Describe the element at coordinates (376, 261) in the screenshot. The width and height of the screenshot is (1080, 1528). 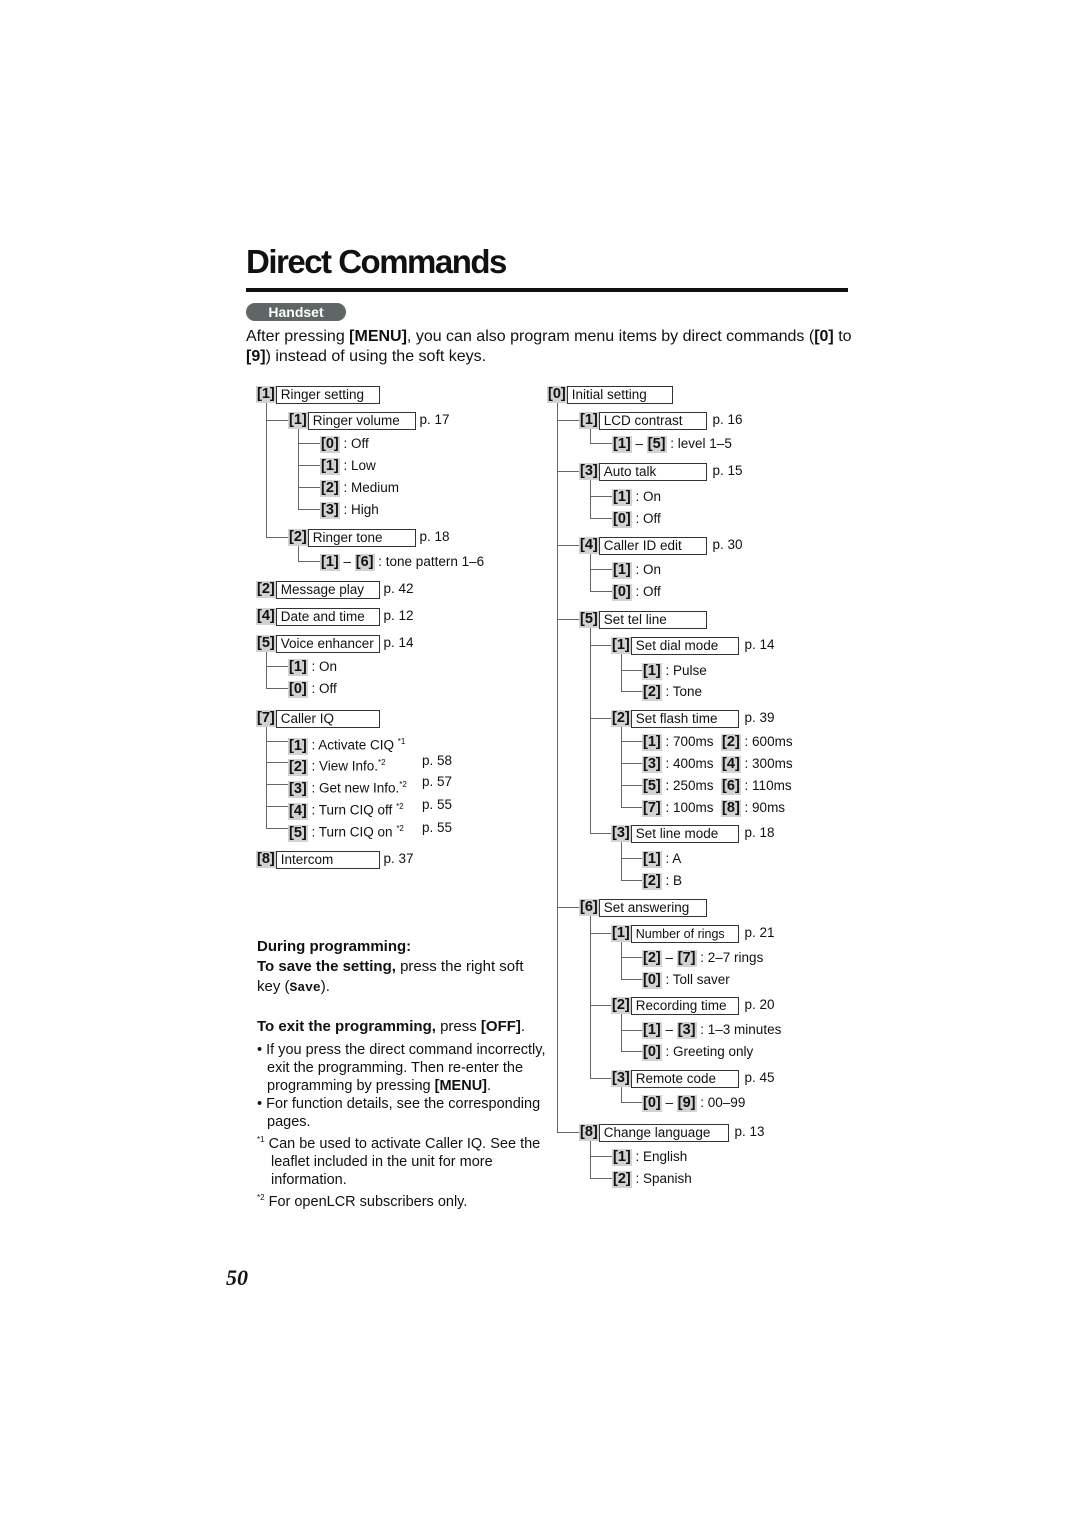
I see `page-title: Direct Commands` at that location.